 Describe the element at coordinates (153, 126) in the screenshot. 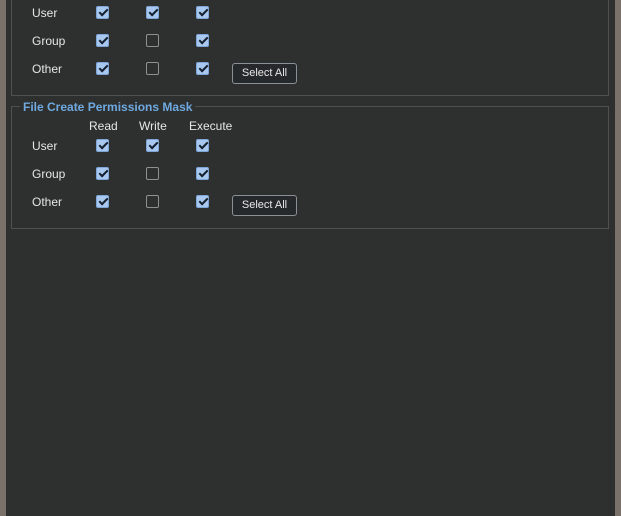

I see `column-header-write: Write` at that location.